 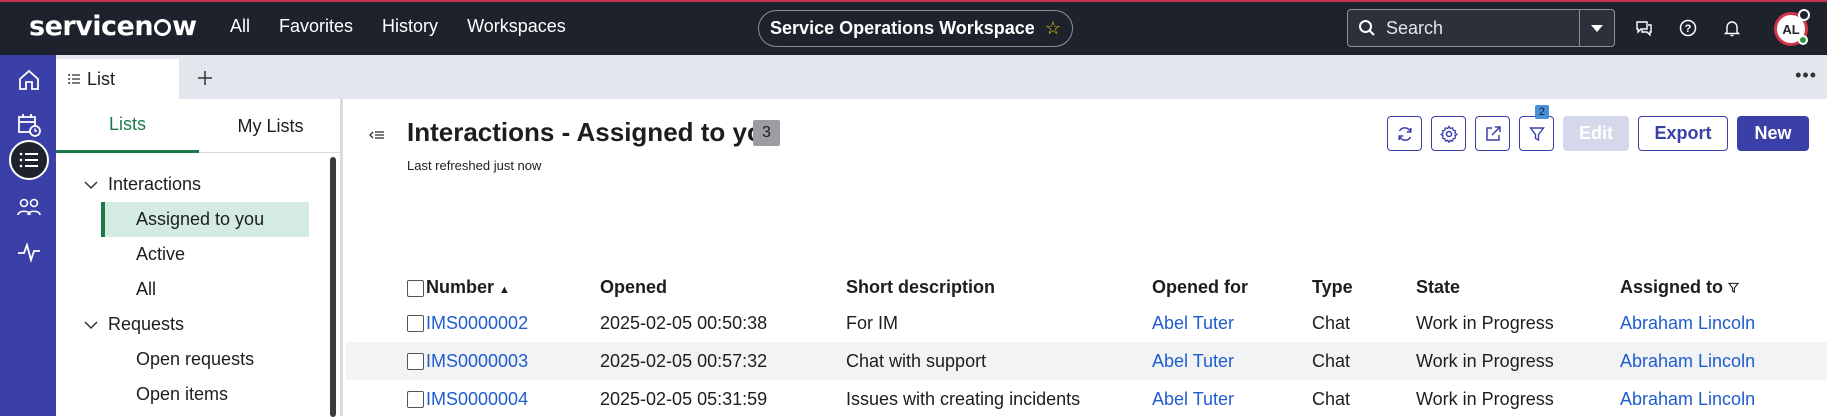 I want to click on settings-button, so click(x=1448, y=133).